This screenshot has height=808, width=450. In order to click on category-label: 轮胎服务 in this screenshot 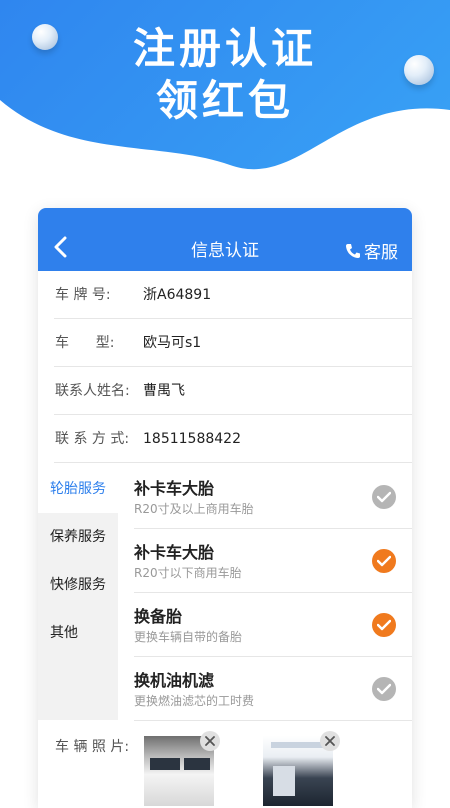, I will do `click(78, 489)`.